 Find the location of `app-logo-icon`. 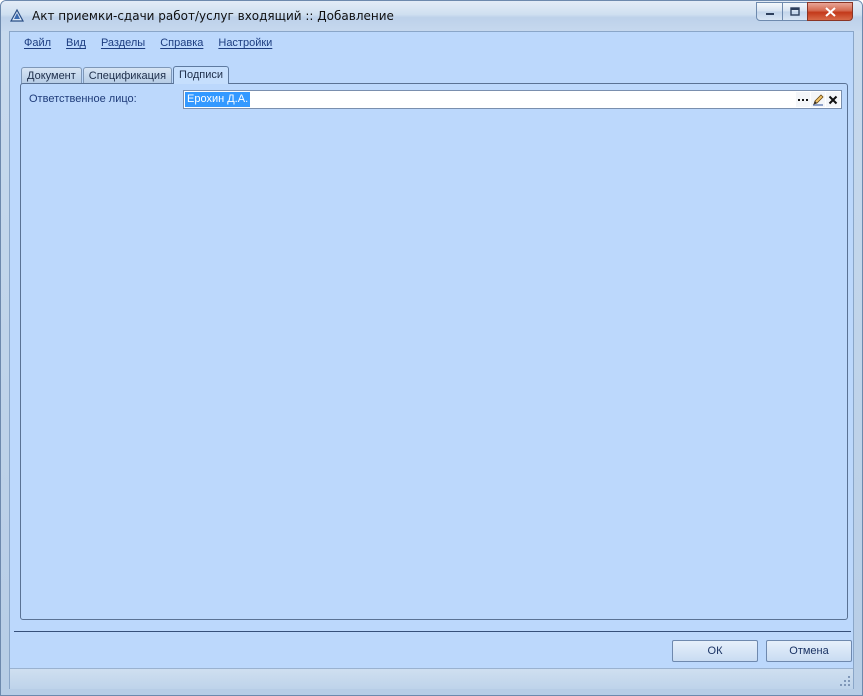

app-logo-icon is located at coordinates (17, 15).